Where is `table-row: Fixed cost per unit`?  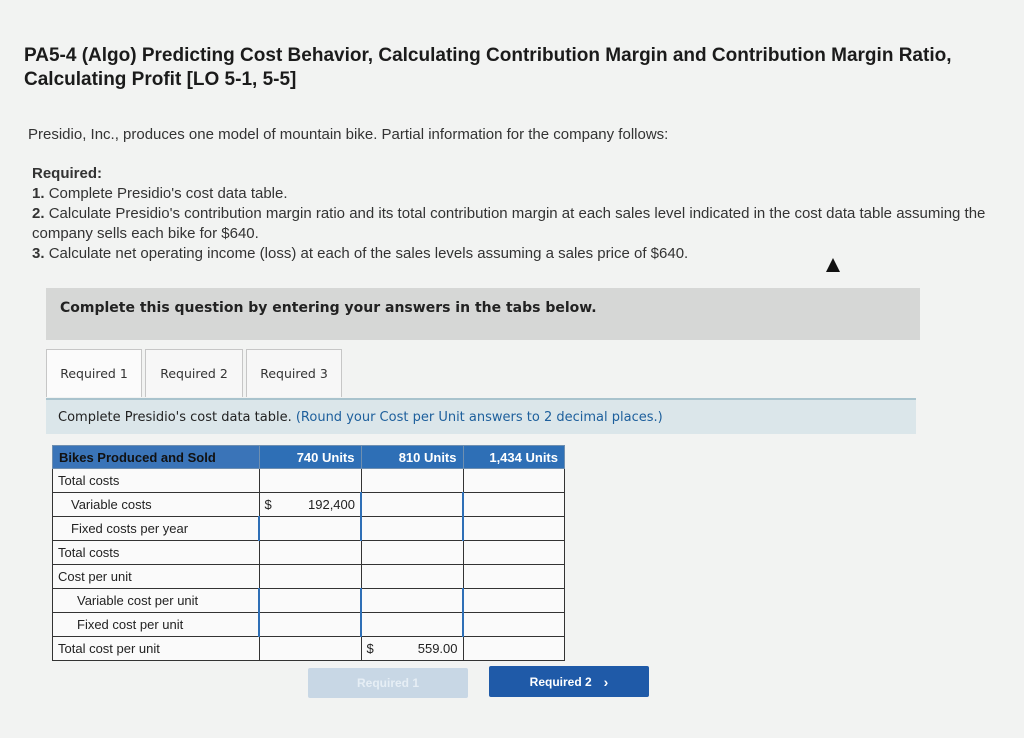 table-row: Fixed cost per unit is located at coordinates (308, 624).